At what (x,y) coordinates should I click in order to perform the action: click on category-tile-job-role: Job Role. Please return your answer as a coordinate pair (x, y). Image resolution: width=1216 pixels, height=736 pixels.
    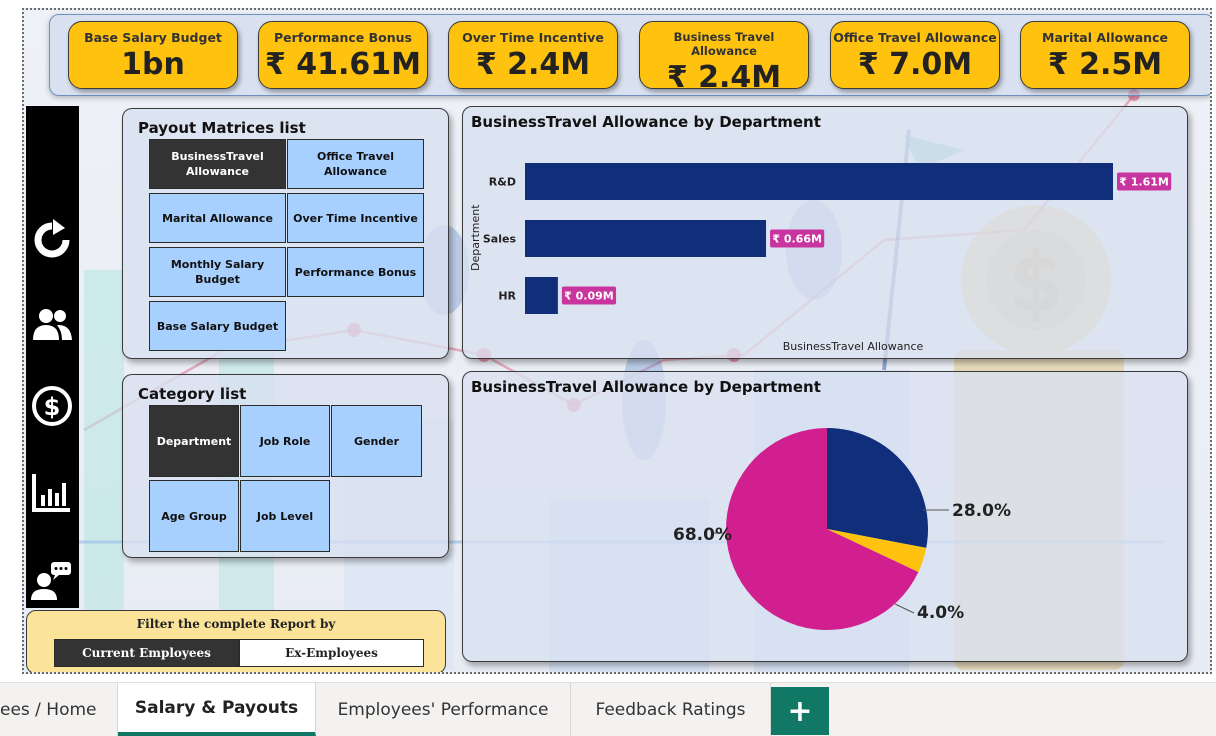
    Looking at the image, I should click on (285, 441).